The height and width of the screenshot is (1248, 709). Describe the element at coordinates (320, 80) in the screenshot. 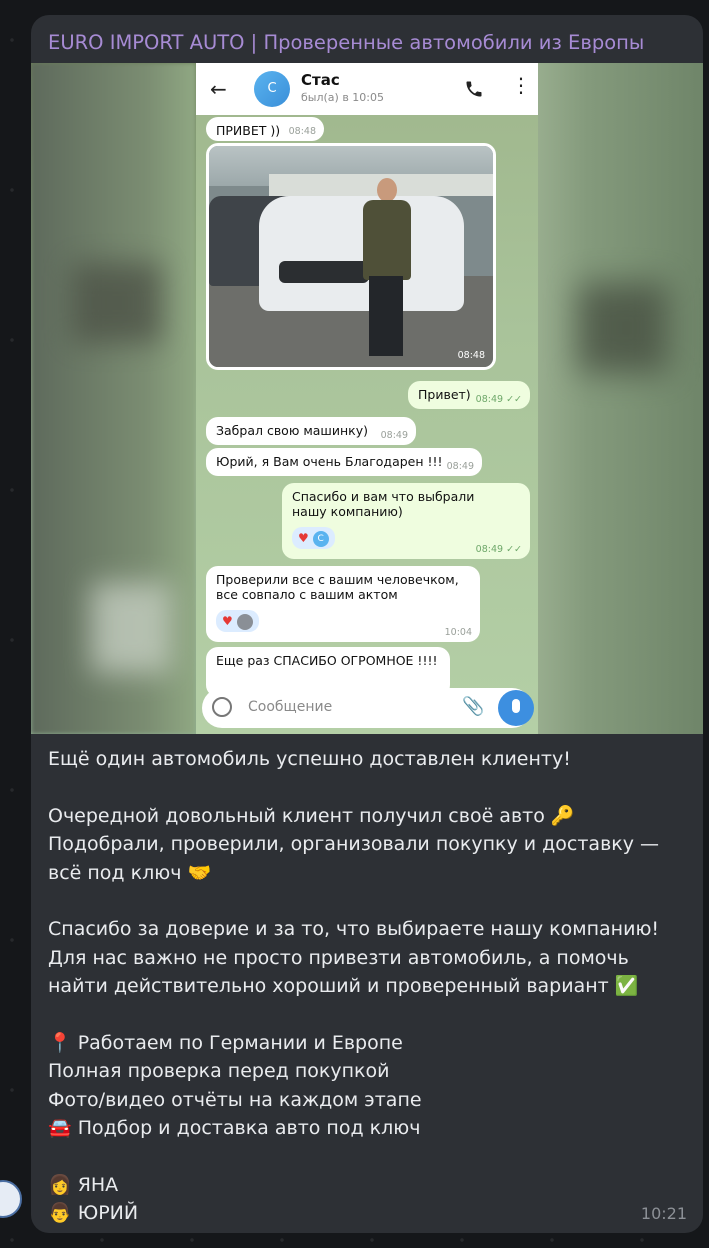

I see `contact-name: Стас` at that location.